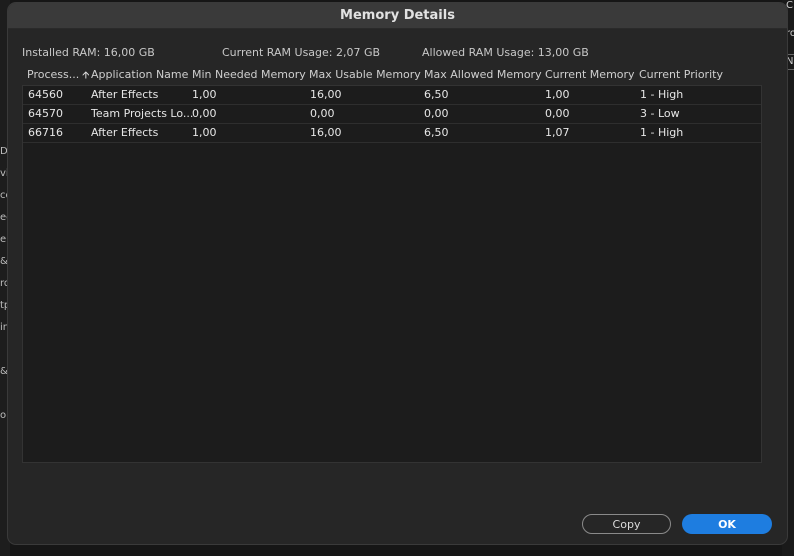 This screenshot has height=556, width=794. I want to click on sort-ascending-icon: 🡩, so click(86, 75).